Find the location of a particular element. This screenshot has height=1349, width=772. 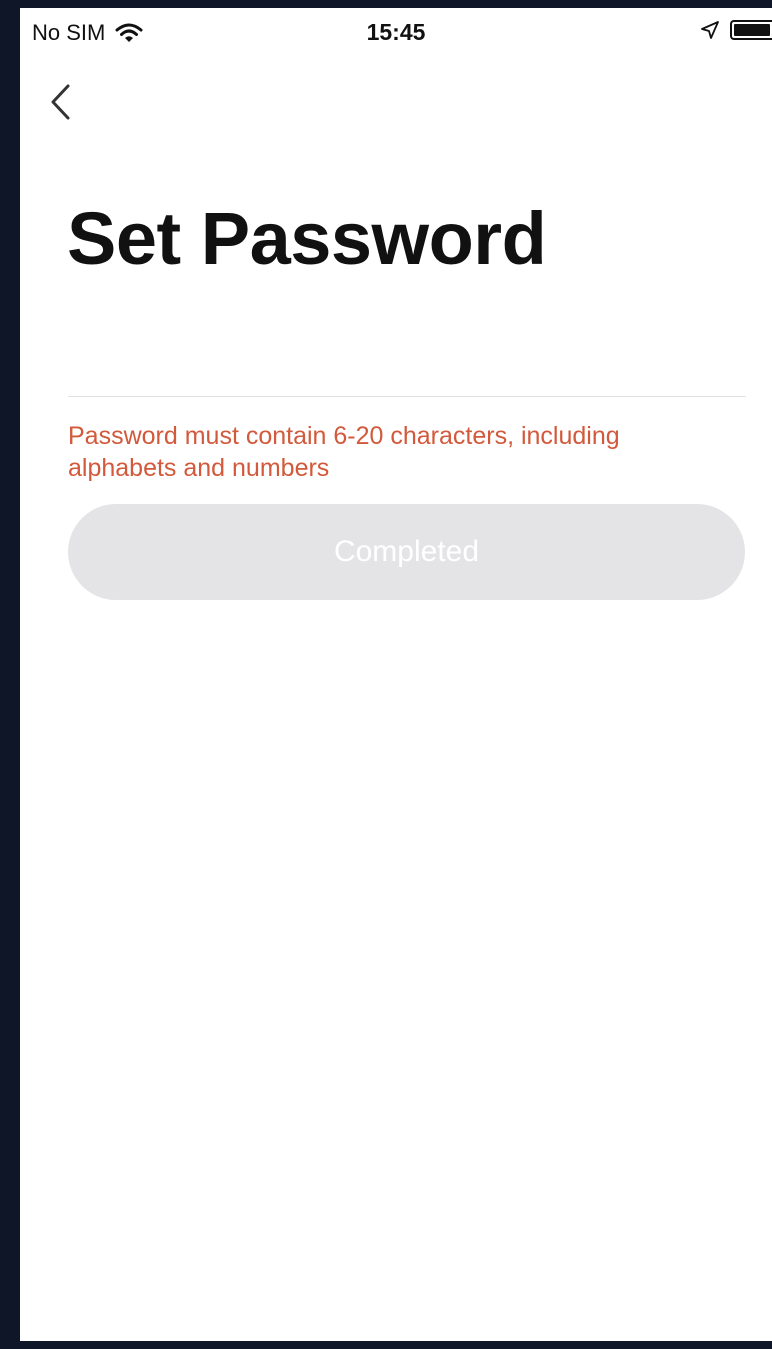

chevron-left-icon is located at coordinates (60, 102).